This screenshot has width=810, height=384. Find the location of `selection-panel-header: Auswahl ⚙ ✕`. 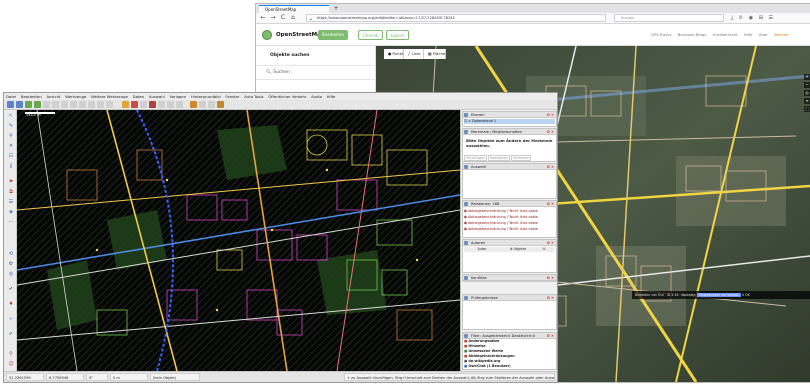

selection-panel-header: Auswahl ⚙ ✕ is located at coordinates (509, 167).